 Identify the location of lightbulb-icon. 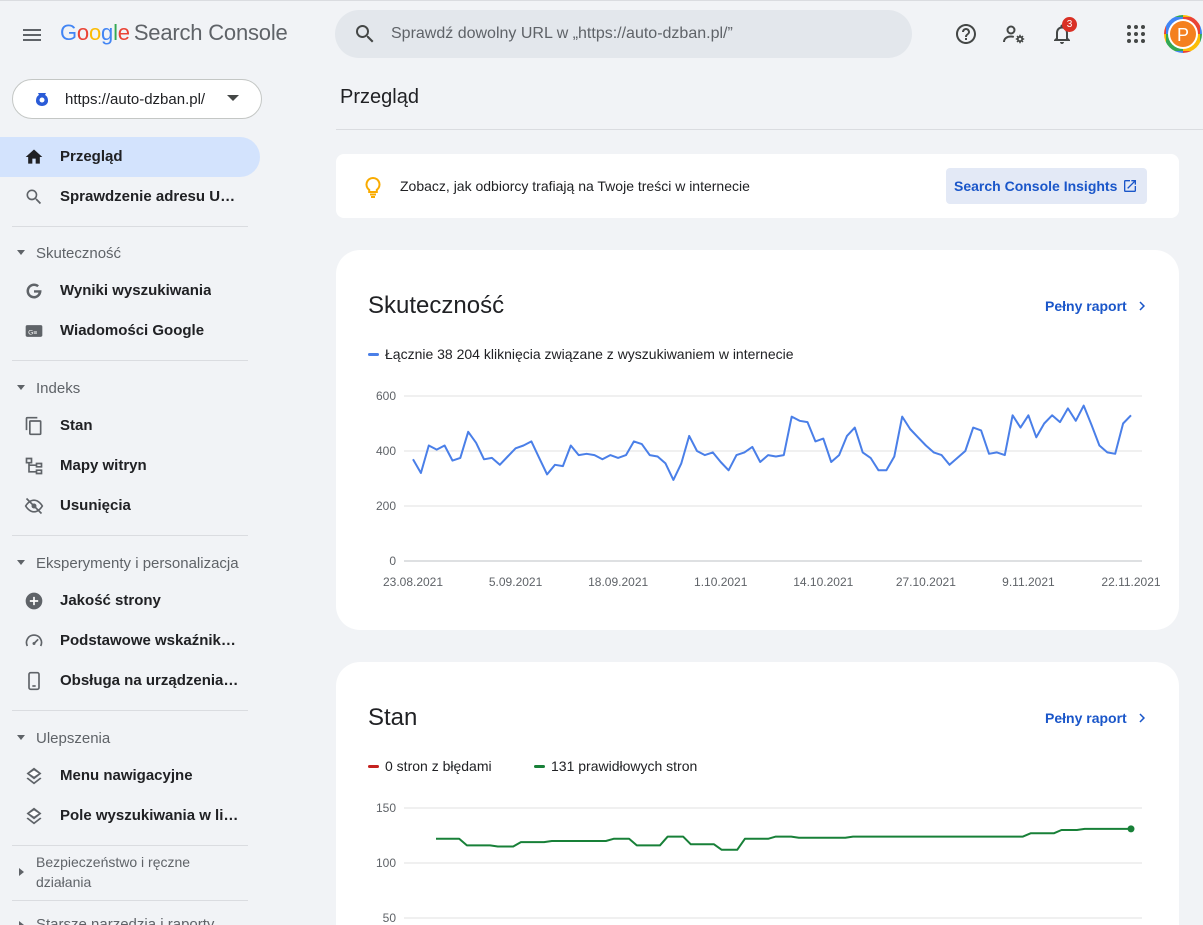
(373, 187).